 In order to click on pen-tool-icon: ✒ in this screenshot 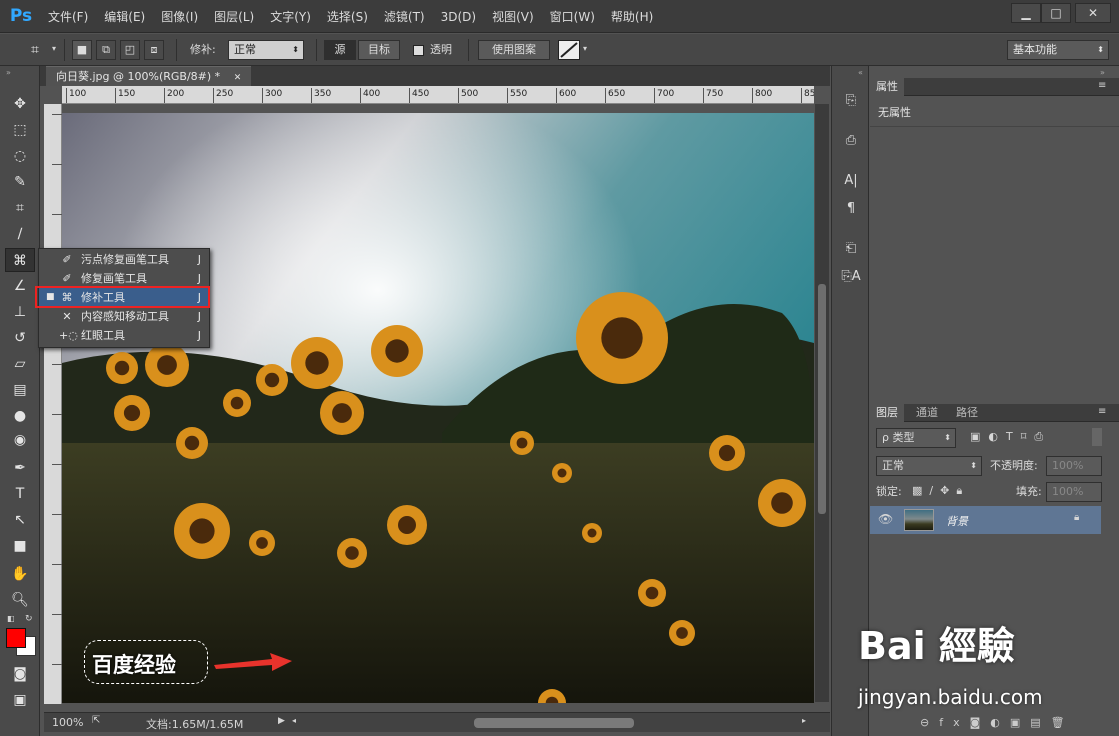, I will do `click(20, 468)`.